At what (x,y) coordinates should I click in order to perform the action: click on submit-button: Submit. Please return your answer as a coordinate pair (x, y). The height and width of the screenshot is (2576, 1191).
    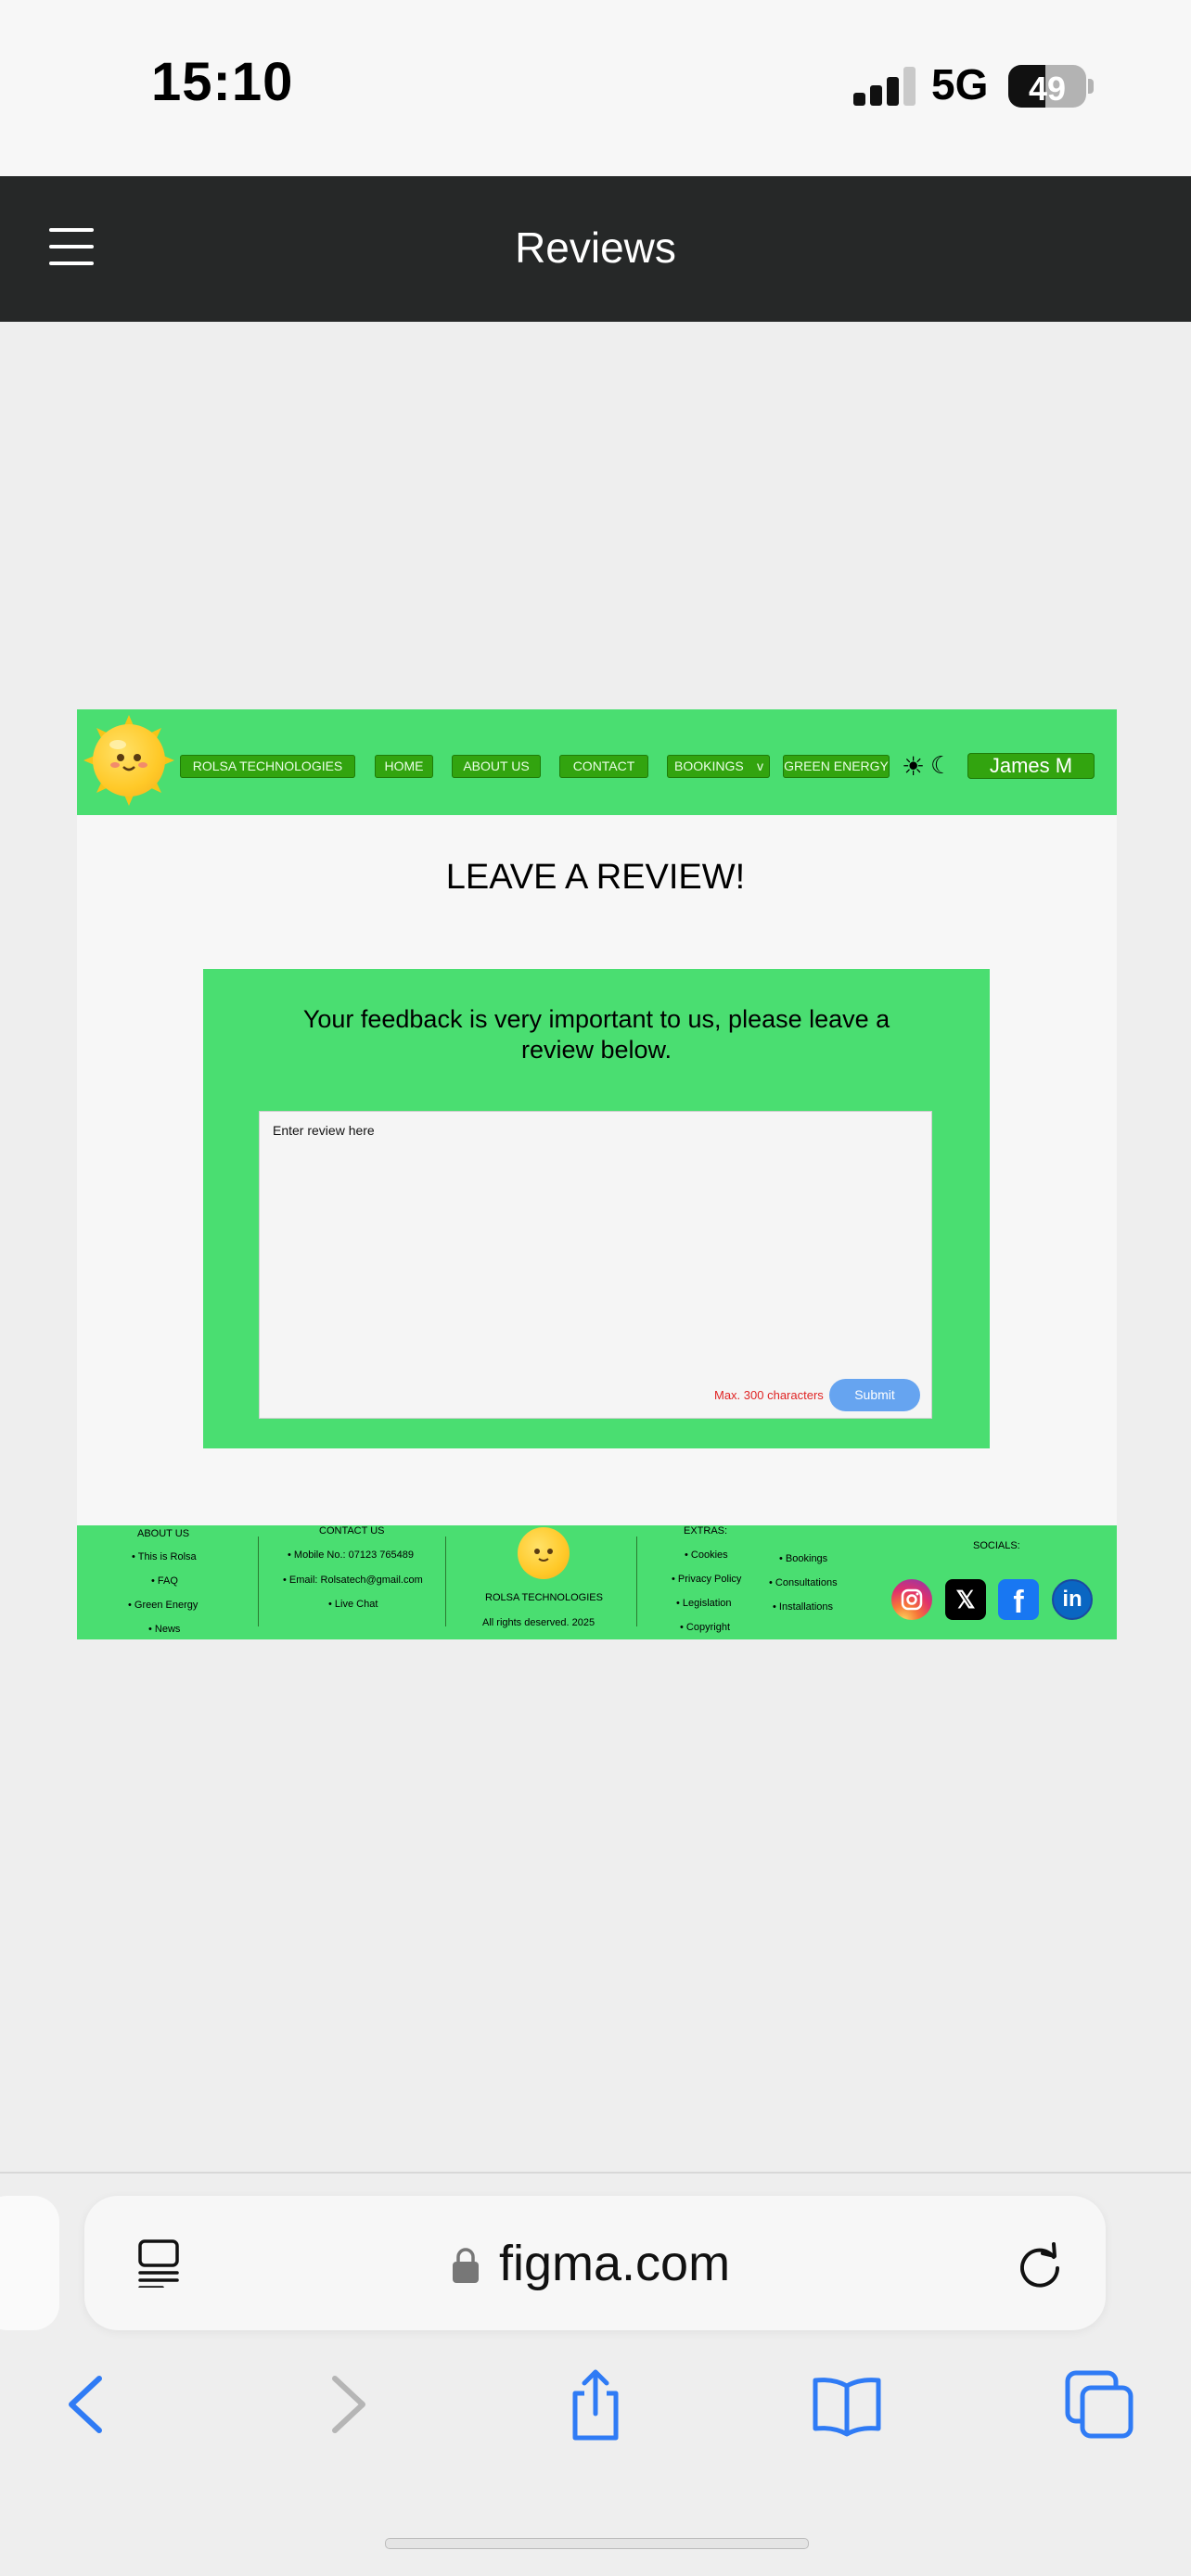
    Looking at the image, I should click on (874, 1395).